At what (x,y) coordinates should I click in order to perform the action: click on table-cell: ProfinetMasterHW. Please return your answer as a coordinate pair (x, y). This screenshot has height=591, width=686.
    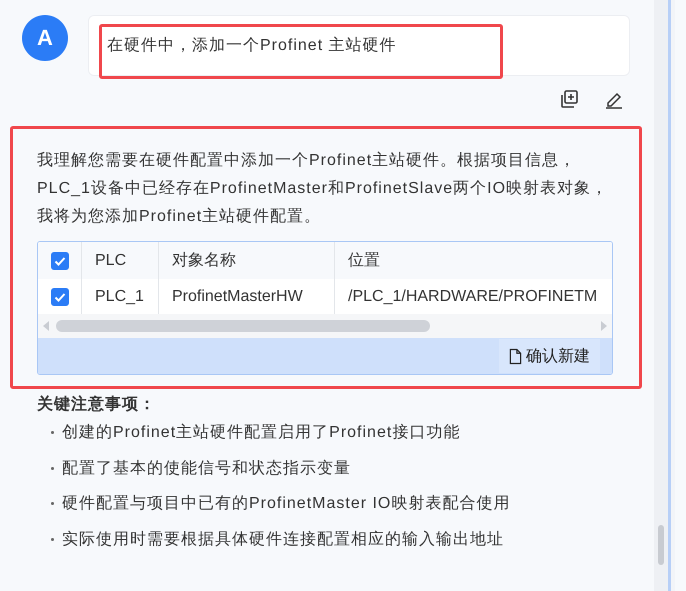
    Looking at the image, I should click on (237, 297).